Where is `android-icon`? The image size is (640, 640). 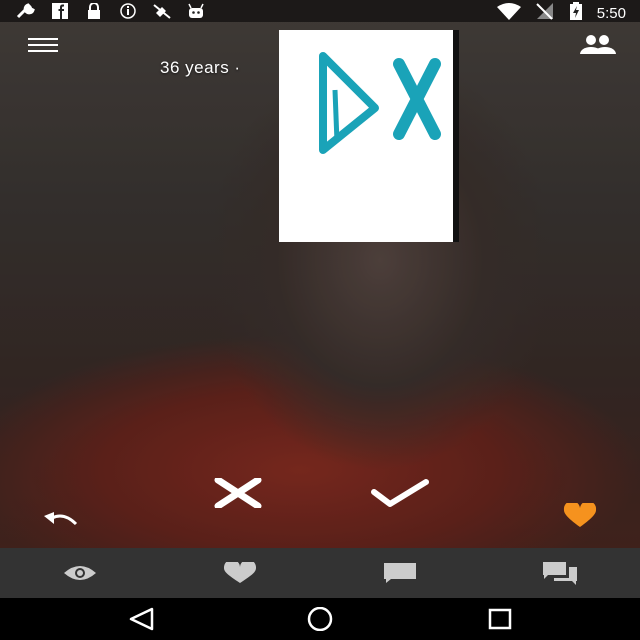
android-icon is located at coordinates (196, 11).